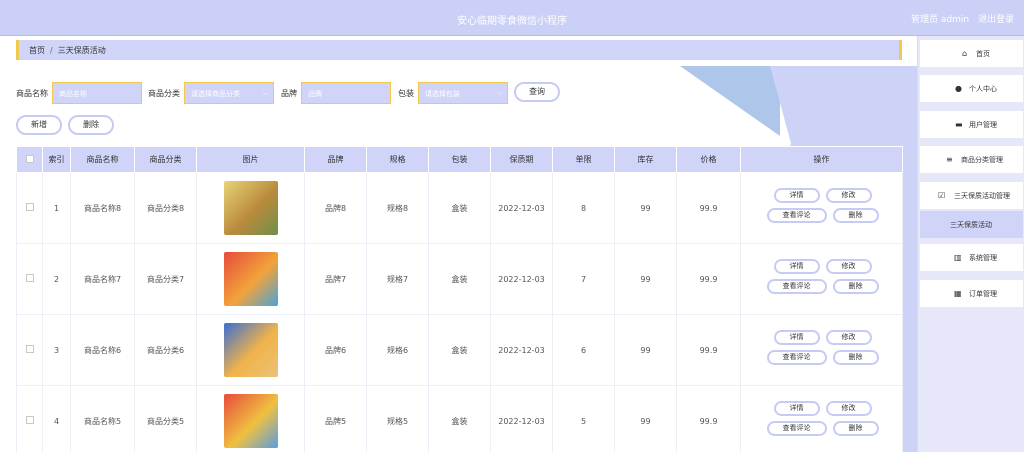 The image size is (1024, 452). What do you see at coordinates (164, 93) in the screenshot?
I see `category-label: 商品分类` at bounding box center [164, 93].